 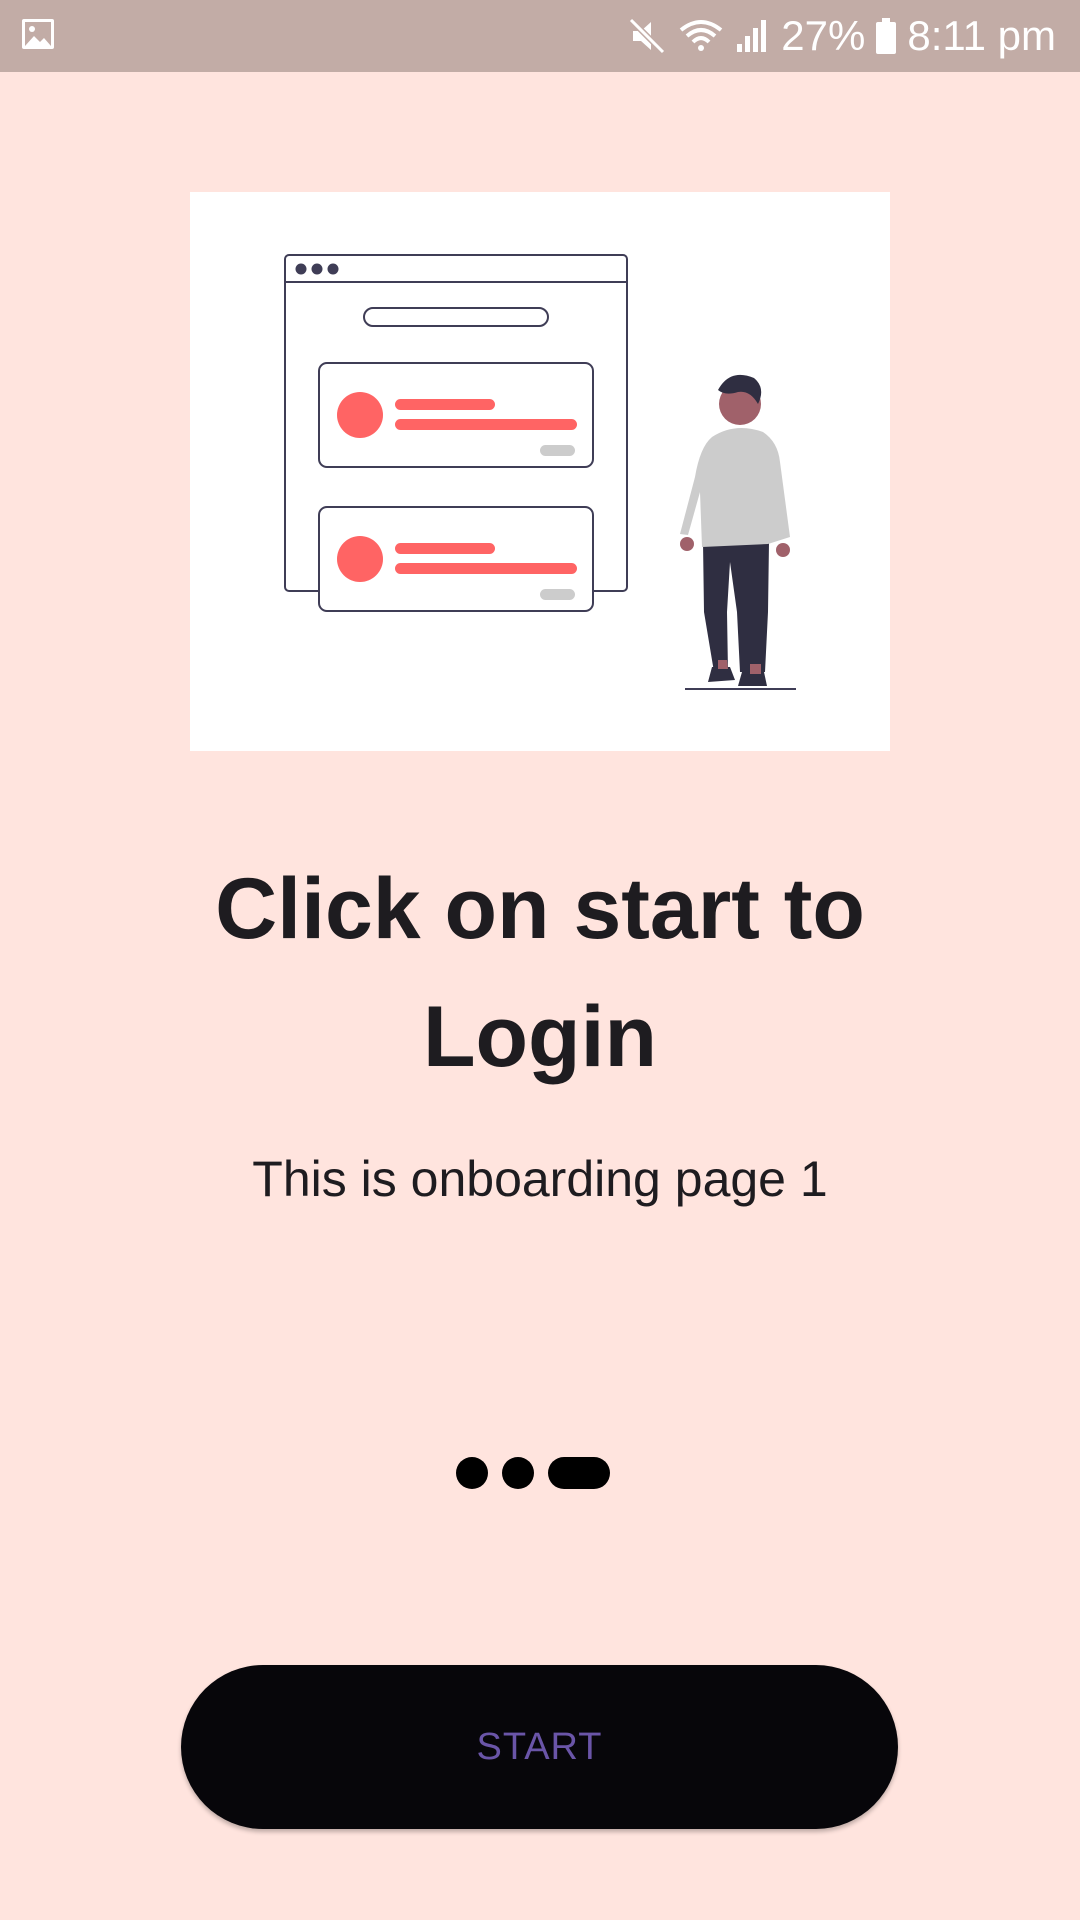 I want to click on clock: 8:11 pm, so click(x=981, y=35).